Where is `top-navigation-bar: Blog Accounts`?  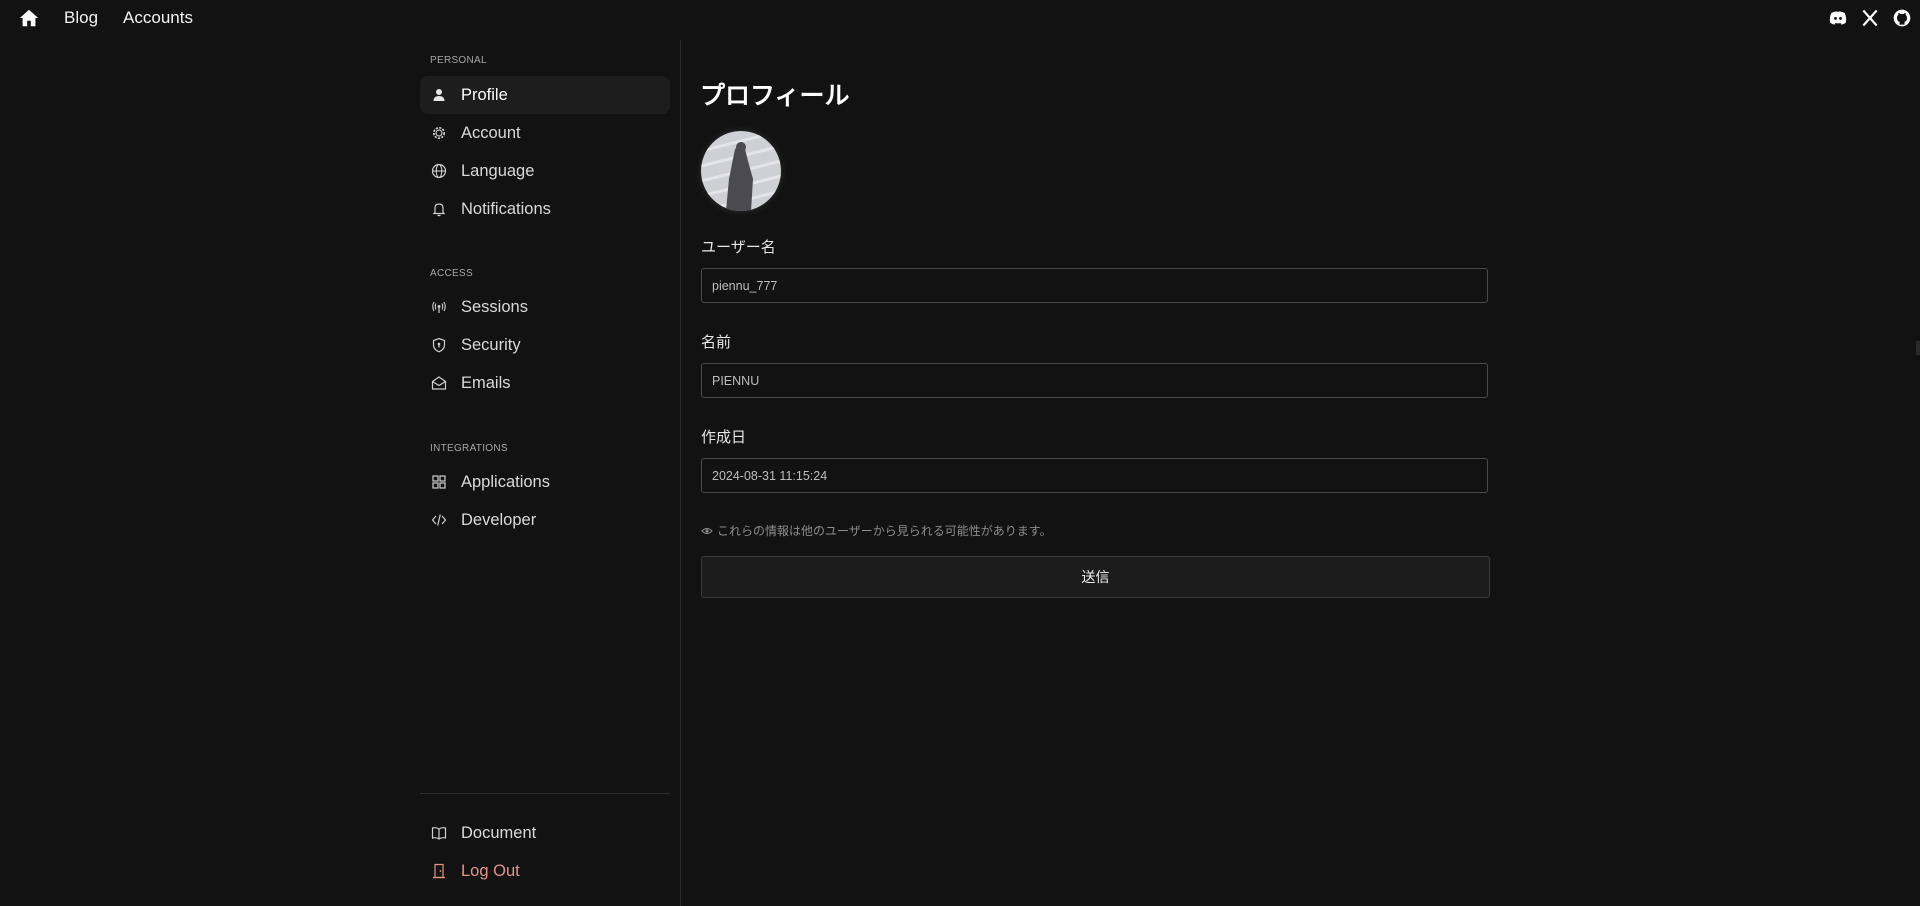 top-navigation-bar: Blog Accounts is located at coordinates (960, 18).